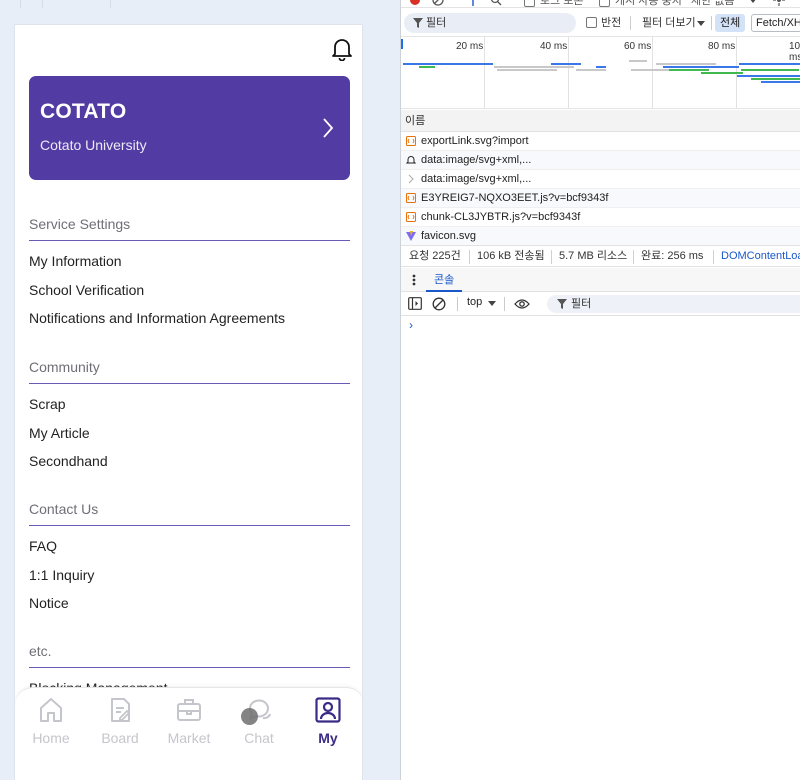  I want to click on clear-console-icon, so click(439, 304).